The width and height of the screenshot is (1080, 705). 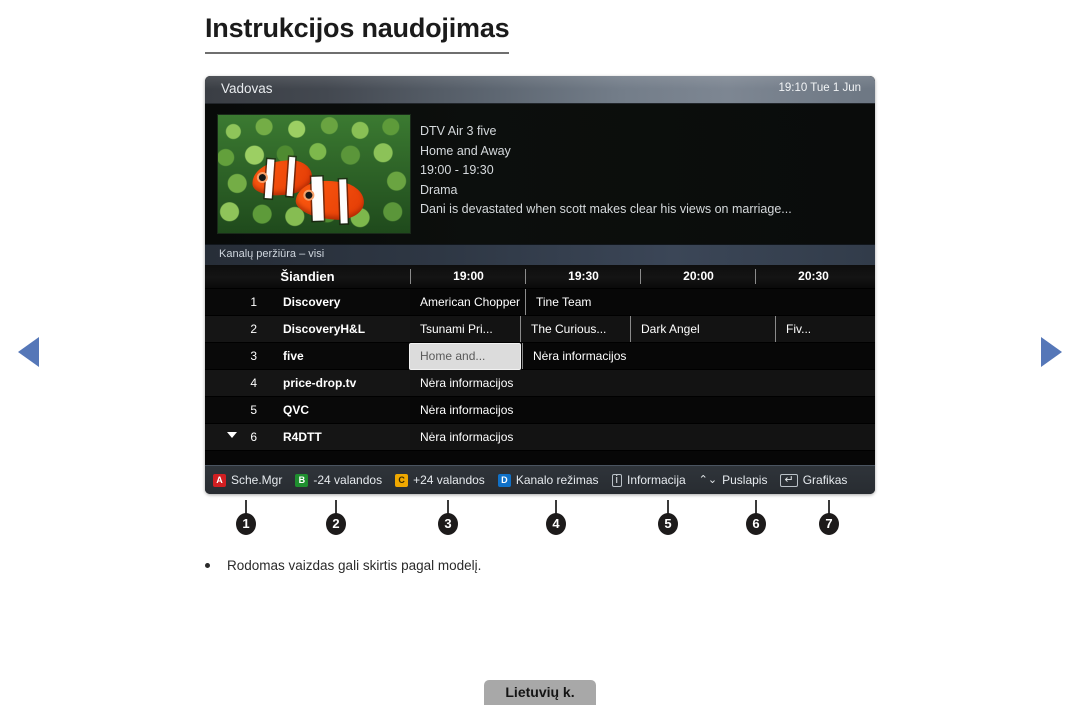 I want to click on key-label: +24 valandos, so click(x=449, y=480).